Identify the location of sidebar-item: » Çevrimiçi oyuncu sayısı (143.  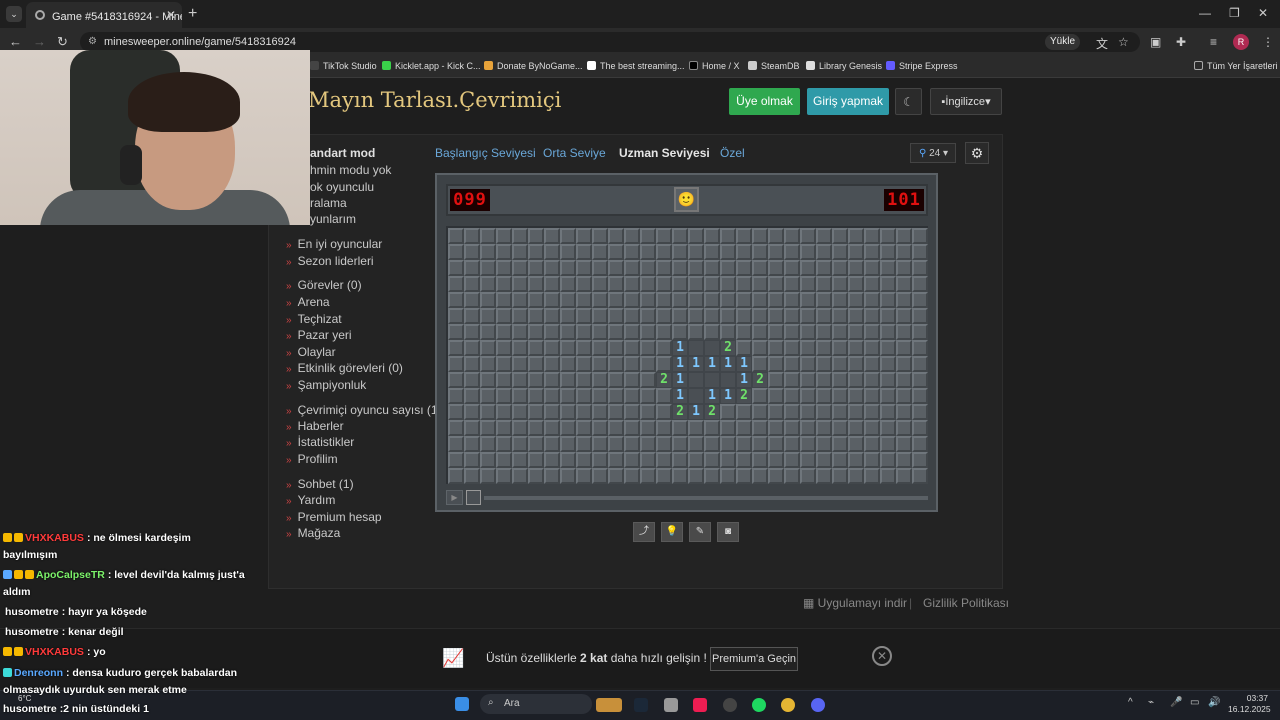
(361, 410).